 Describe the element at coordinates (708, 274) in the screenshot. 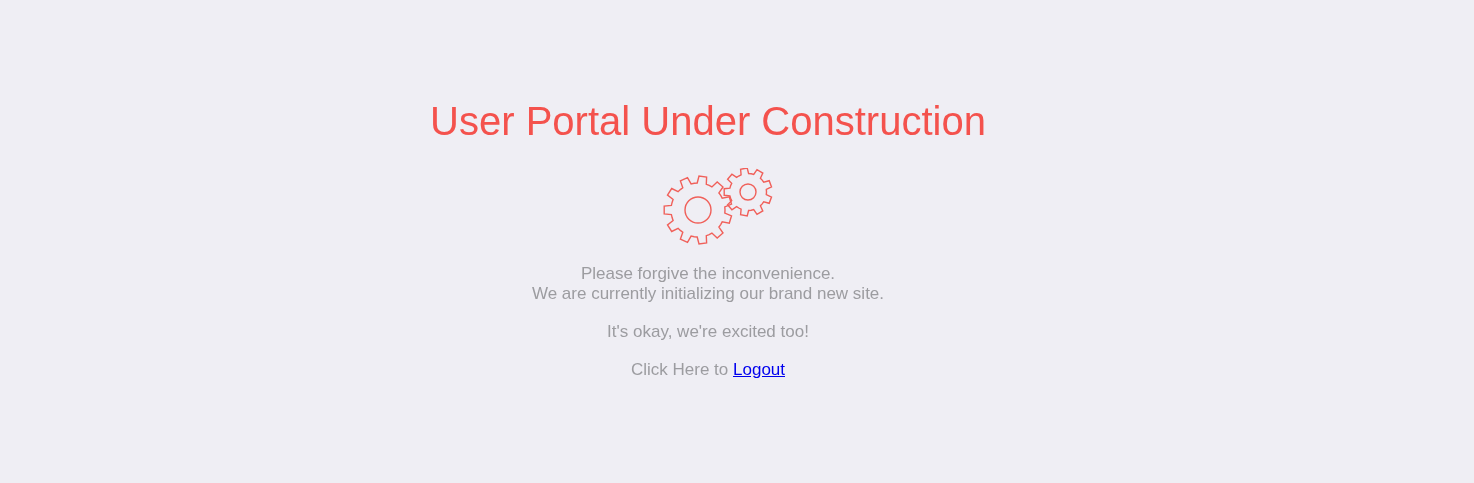

I see `message-text: Please forgive the inconvenience.` at that location.